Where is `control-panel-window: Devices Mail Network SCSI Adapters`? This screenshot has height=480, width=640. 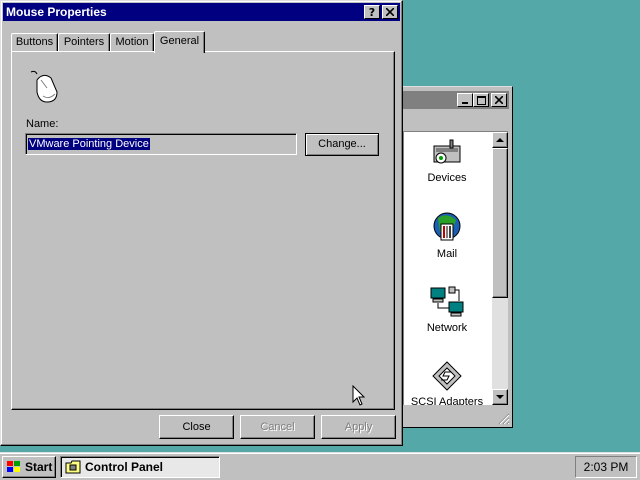 control-panel-window: Devices Mail Network SCSI Adapters is located at coordinates (455, 257).